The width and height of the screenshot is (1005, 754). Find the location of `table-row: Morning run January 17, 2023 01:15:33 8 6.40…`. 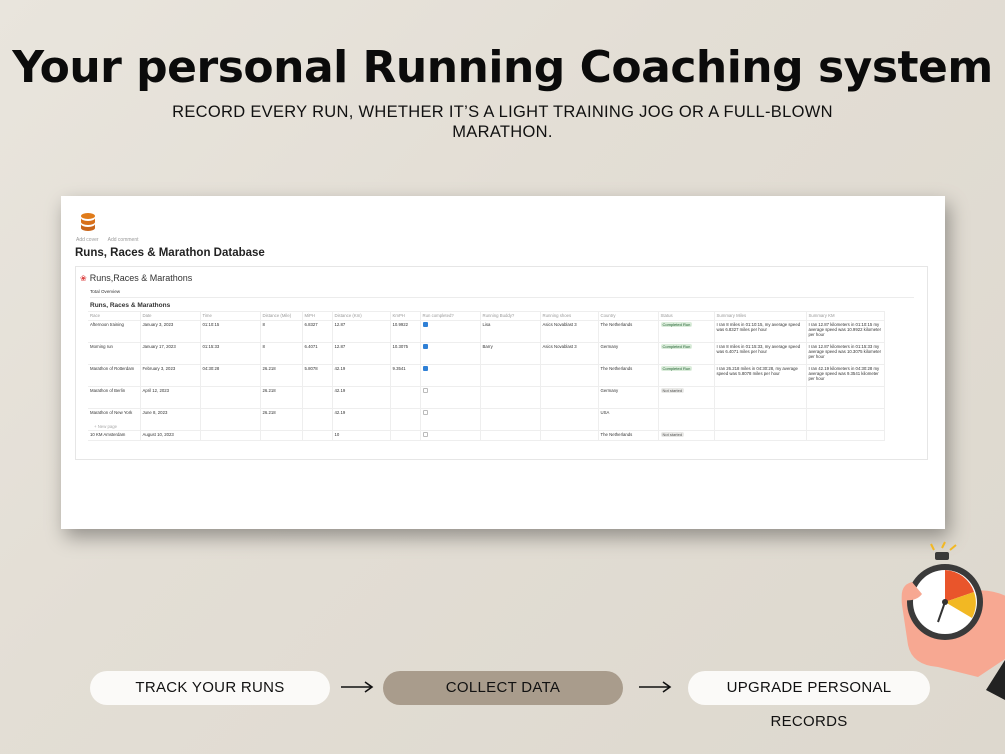

table-row: Morning run January 17, 2023 01:15:33 8 6.40… is located at coordinates (486, 353).